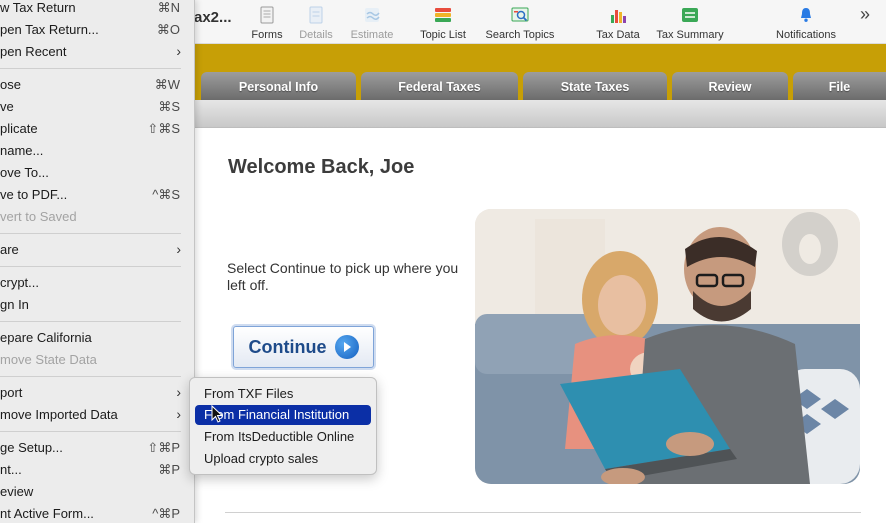  Describe the element at coordinates (443, 15) in the screenshot. I see `topic-list-icon` at that location.